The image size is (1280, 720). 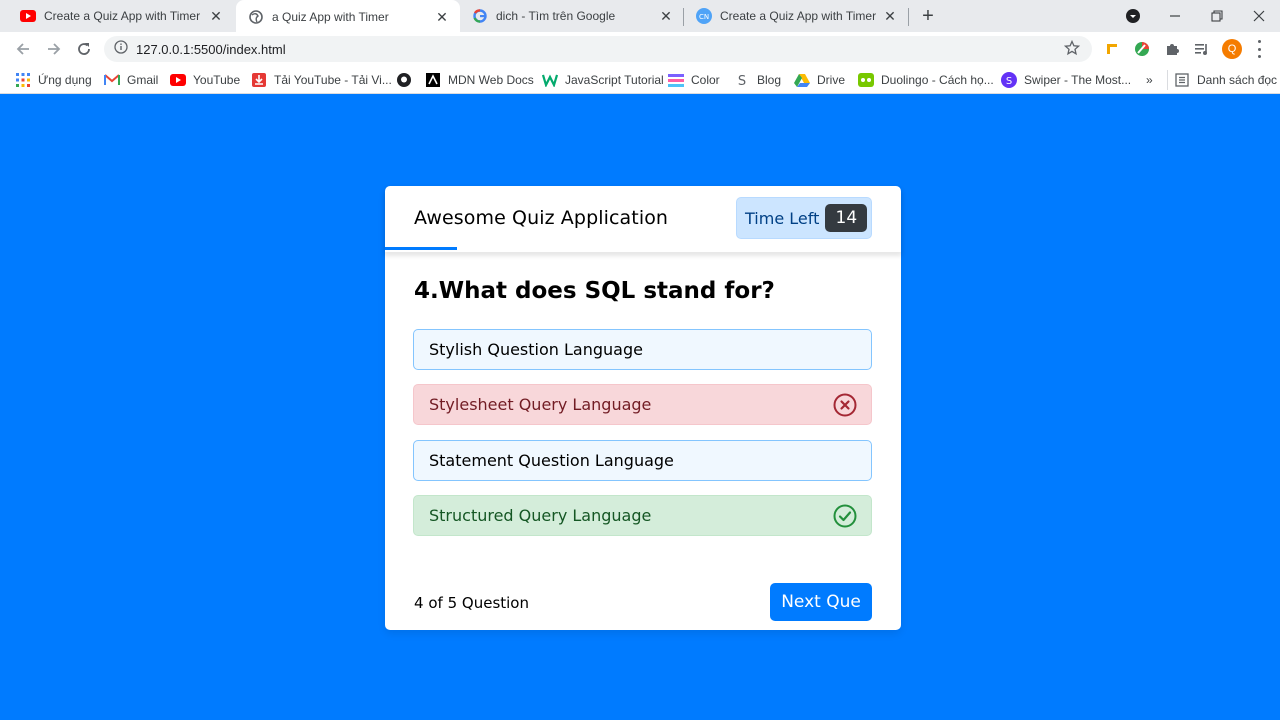 I want to click on tab-title: Create a Quiz App with Timer usi, so click(x=798, y=16).